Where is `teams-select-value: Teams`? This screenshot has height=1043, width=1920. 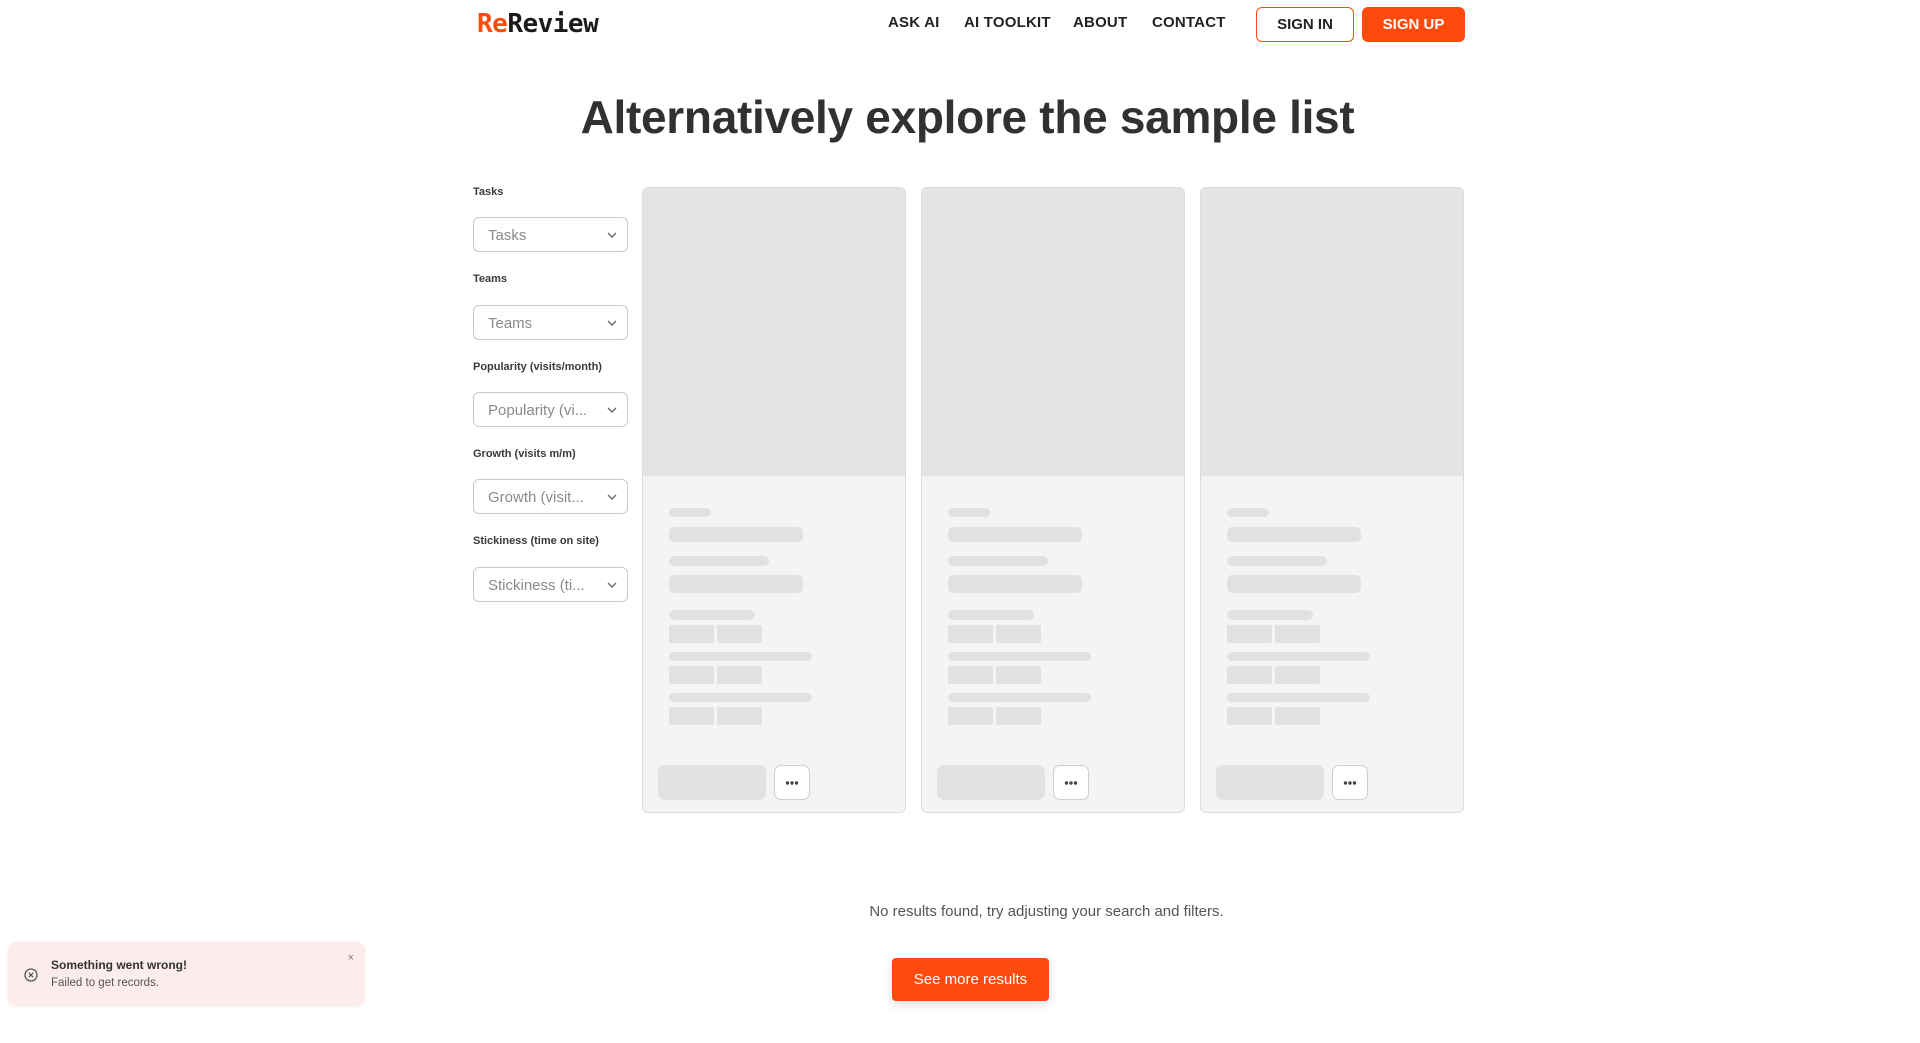
teams-select-value: Teams is located at coordinates (510, 323).